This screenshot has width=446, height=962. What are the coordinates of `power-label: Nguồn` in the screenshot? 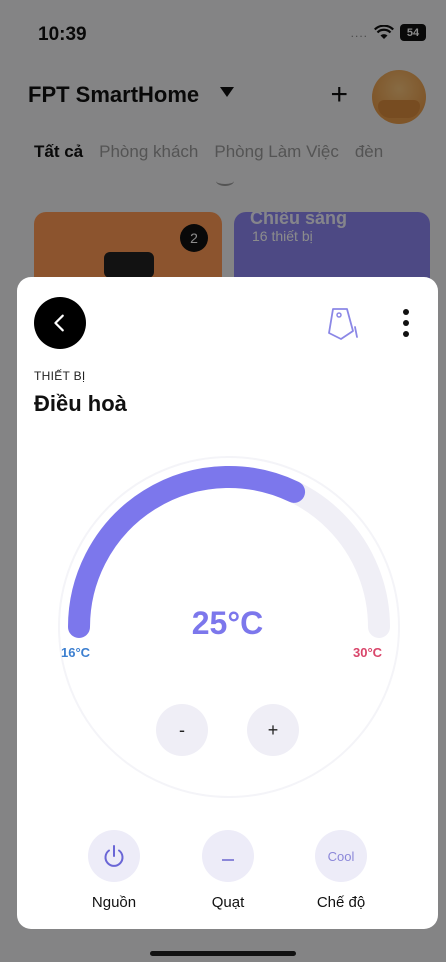 It's located at (114, 902).